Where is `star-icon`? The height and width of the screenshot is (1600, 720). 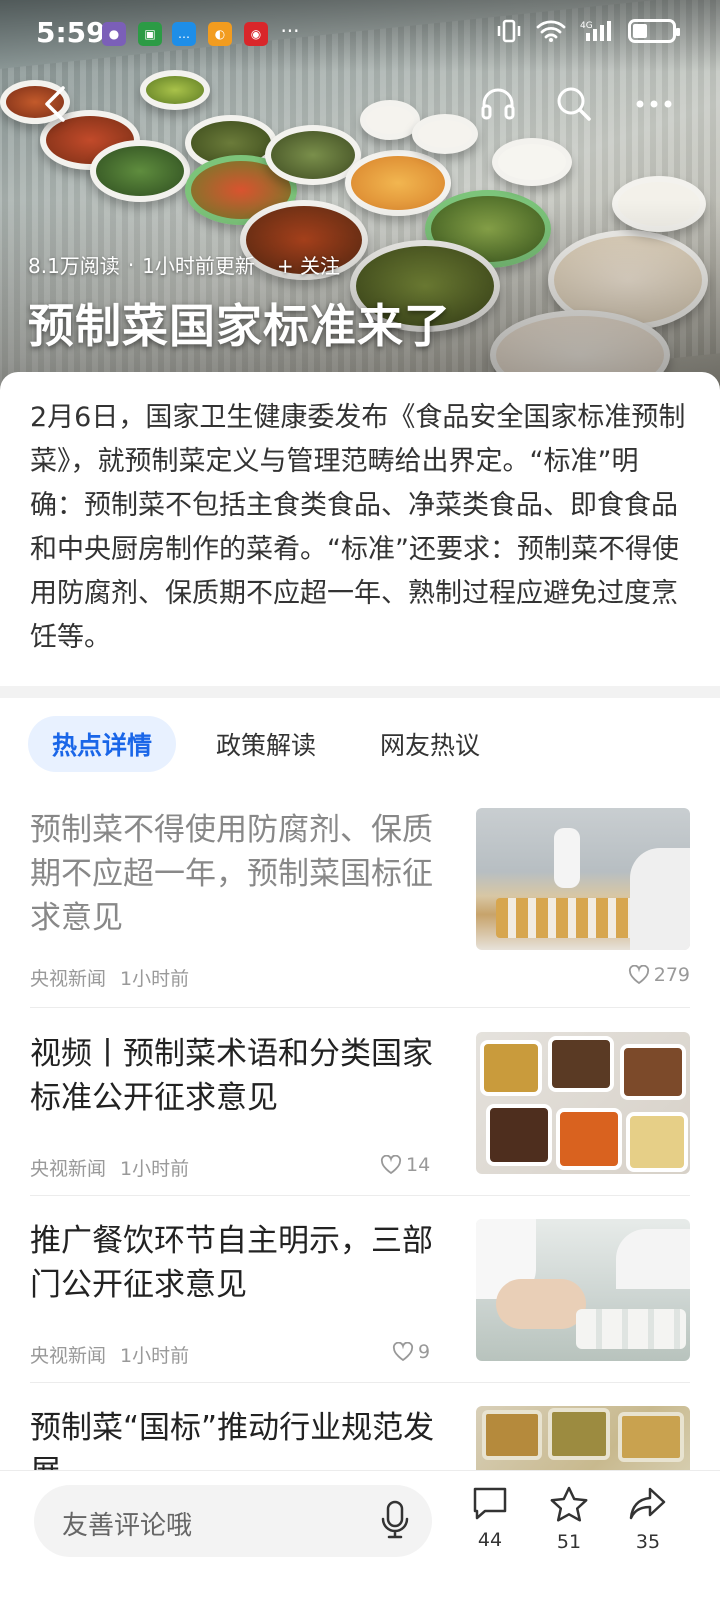 star-icon is located at coordinates (569, 1504).